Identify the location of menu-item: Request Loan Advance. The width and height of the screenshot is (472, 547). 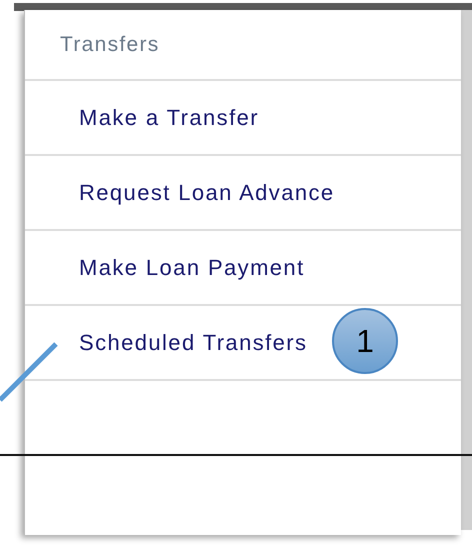
(197, 193).